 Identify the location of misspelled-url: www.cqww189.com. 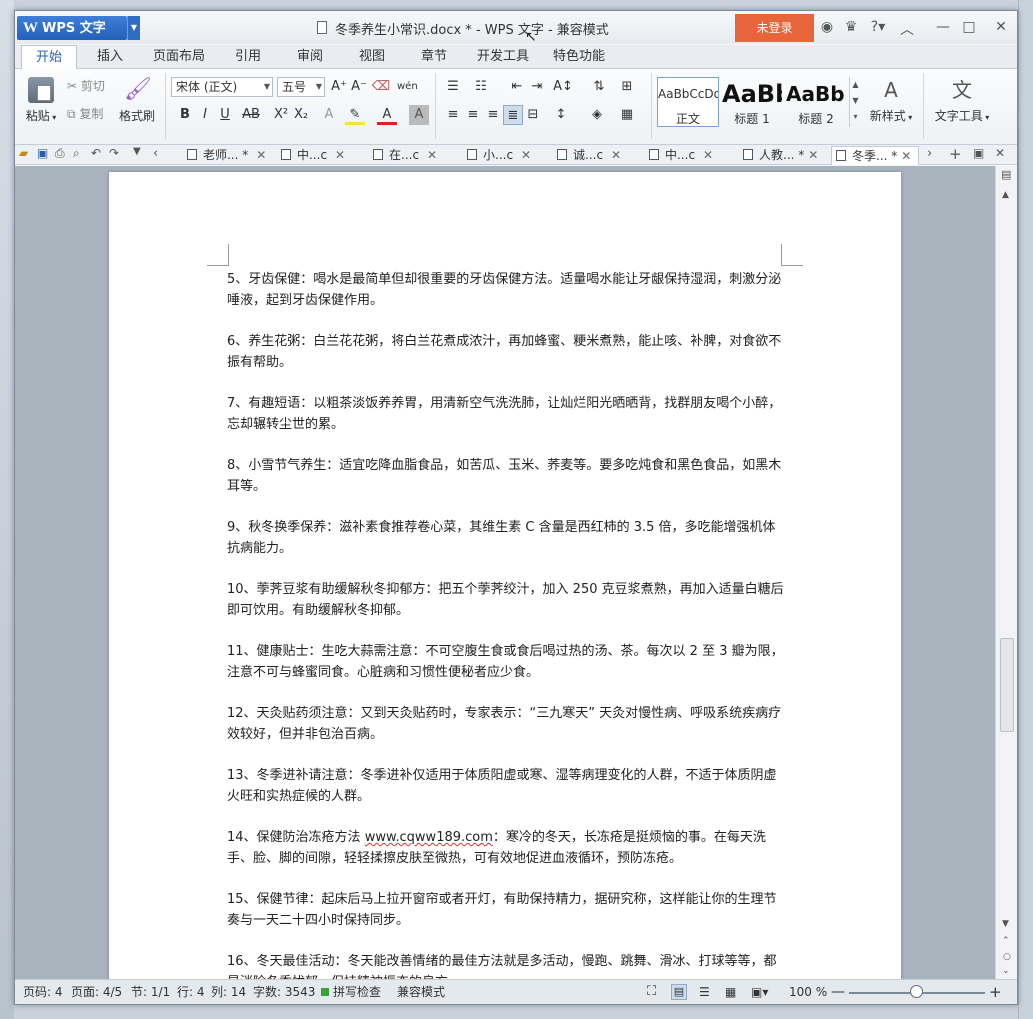
(429, 837).